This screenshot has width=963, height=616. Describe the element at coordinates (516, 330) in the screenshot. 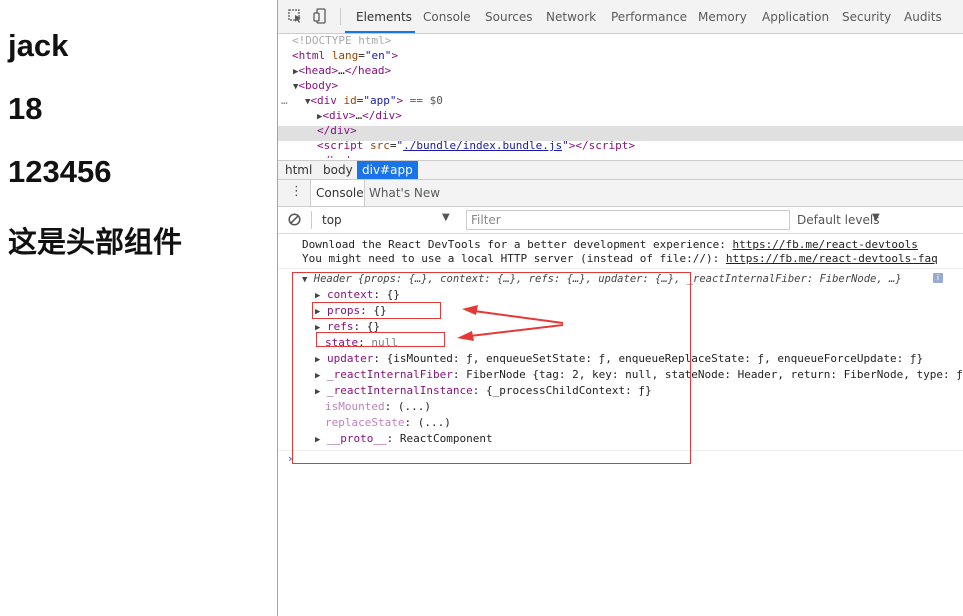

I see `annotation-arrow-state` at that location.